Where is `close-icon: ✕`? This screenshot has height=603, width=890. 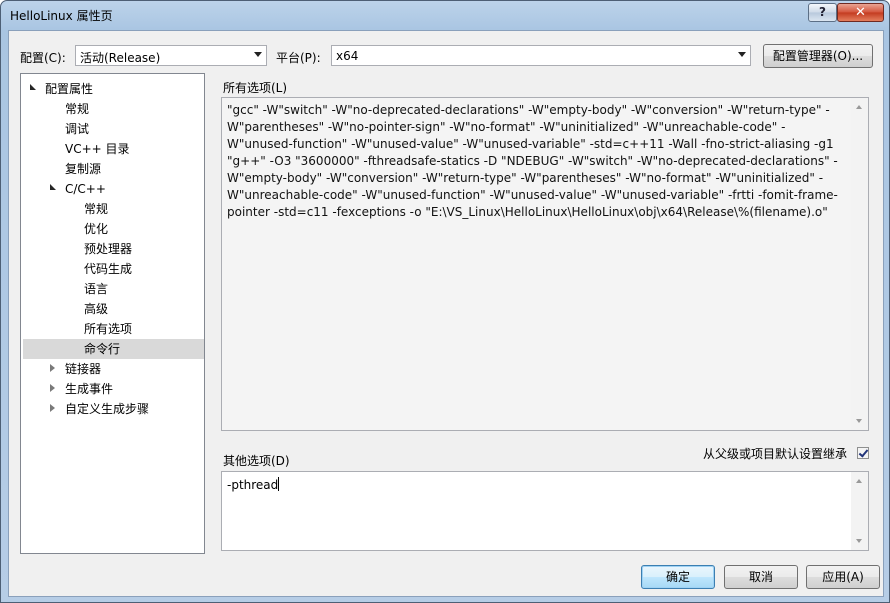 close-icon: ✕ is located at coordinates (860, 12).